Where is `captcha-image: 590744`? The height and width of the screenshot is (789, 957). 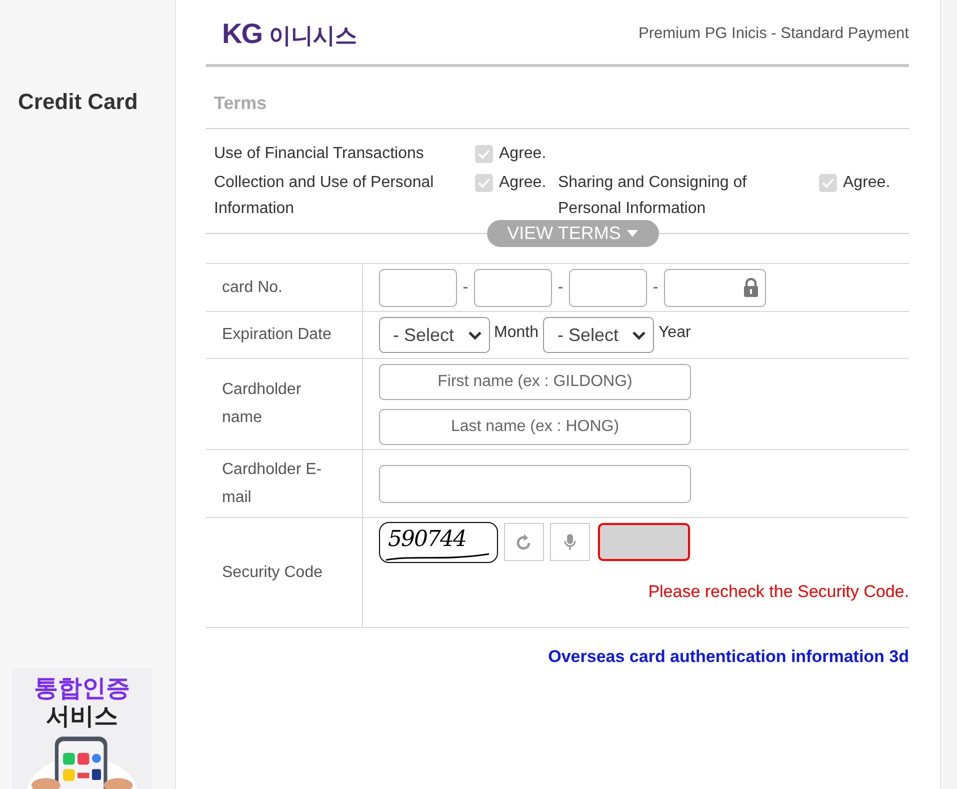 captcha-image: 590744 is located at coordinates (438, 542).